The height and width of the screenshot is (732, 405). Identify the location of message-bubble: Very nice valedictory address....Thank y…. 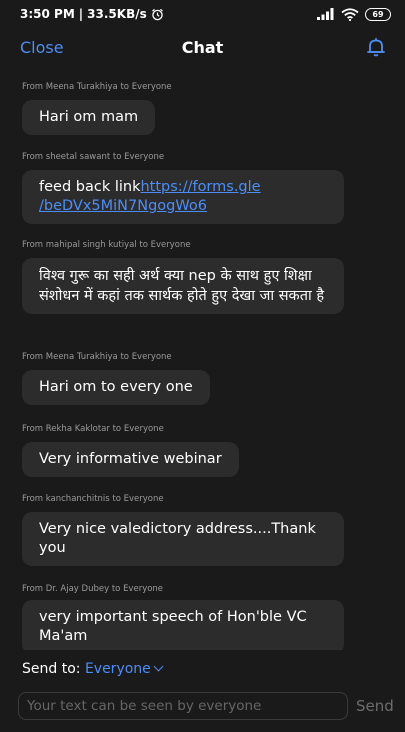
(183, 539).